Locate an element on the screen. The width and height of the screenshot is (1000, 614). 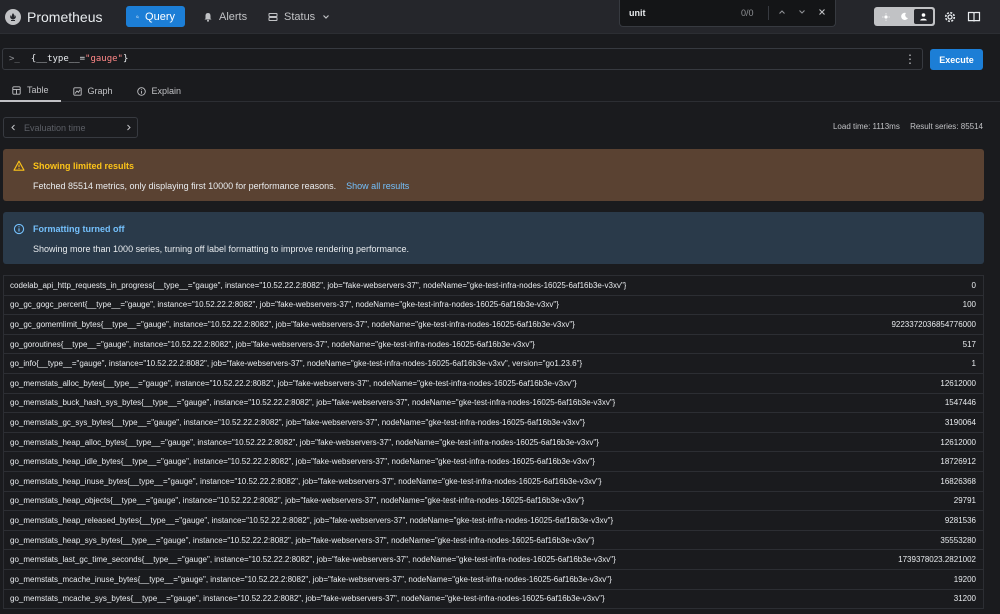
user-icon is located at coordinates (923, 17).